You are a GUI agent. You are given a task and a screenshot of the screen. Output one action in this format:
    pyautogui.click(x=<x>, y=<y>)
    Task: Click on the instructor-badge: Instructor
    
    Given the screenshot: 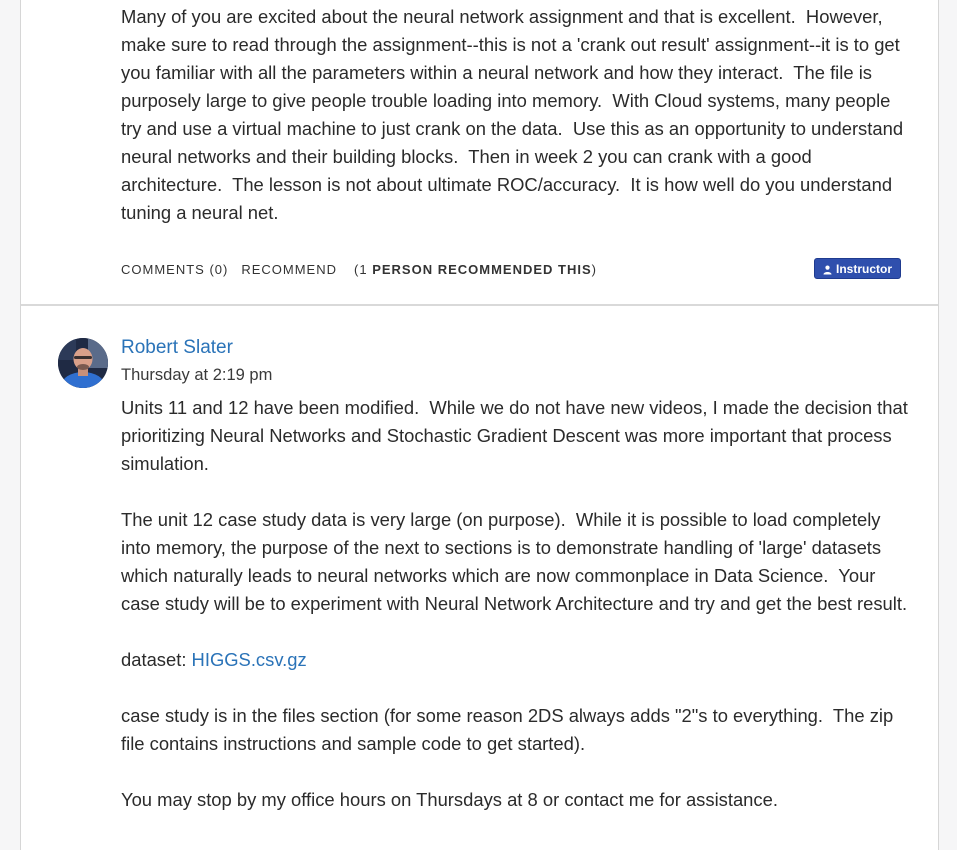 What is the action you would take?
    pyautogui.click(x=857, y=268)
    